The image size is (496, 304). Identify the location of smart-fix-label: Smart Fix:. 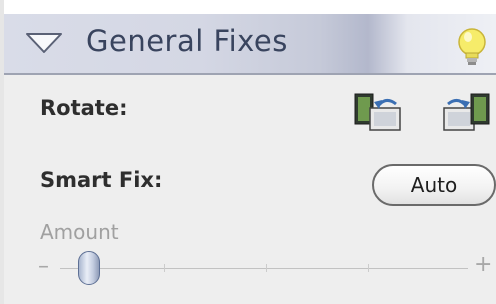
(101, 180).